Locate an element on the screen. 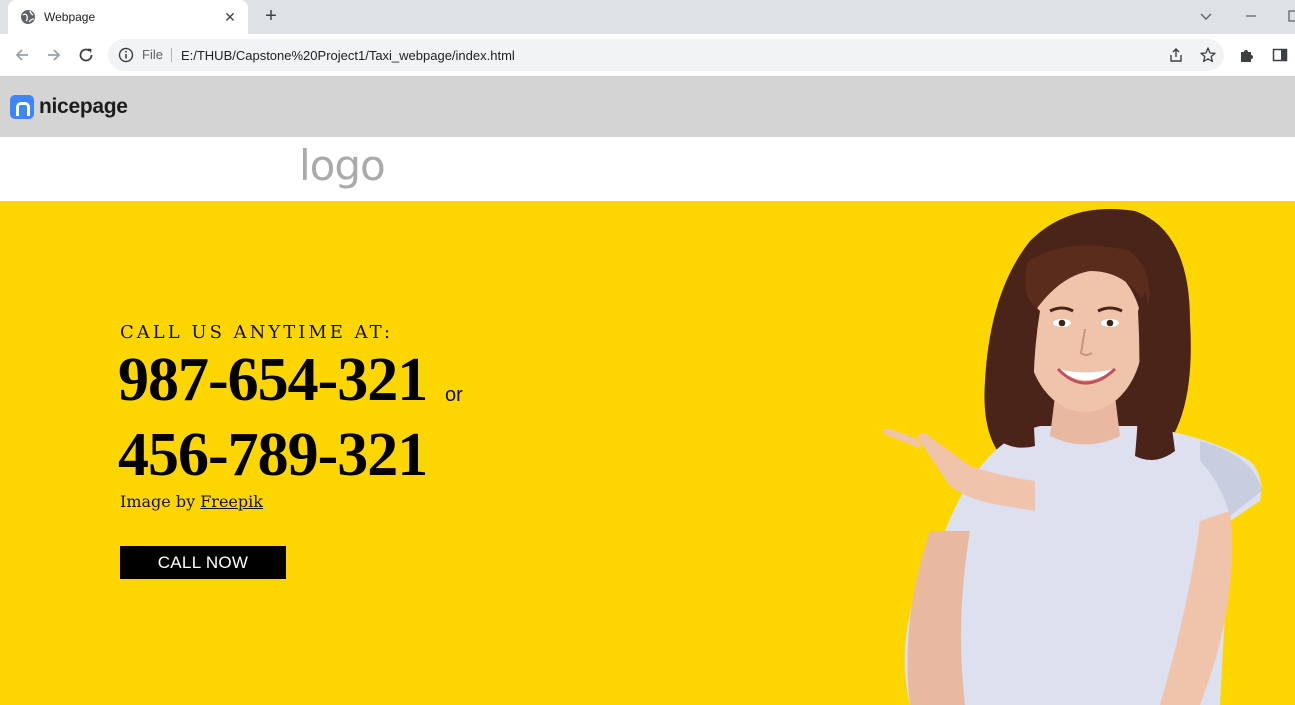 This screenshot has height=705, width=1295. globe-icon is located at coordinates (28, 17).